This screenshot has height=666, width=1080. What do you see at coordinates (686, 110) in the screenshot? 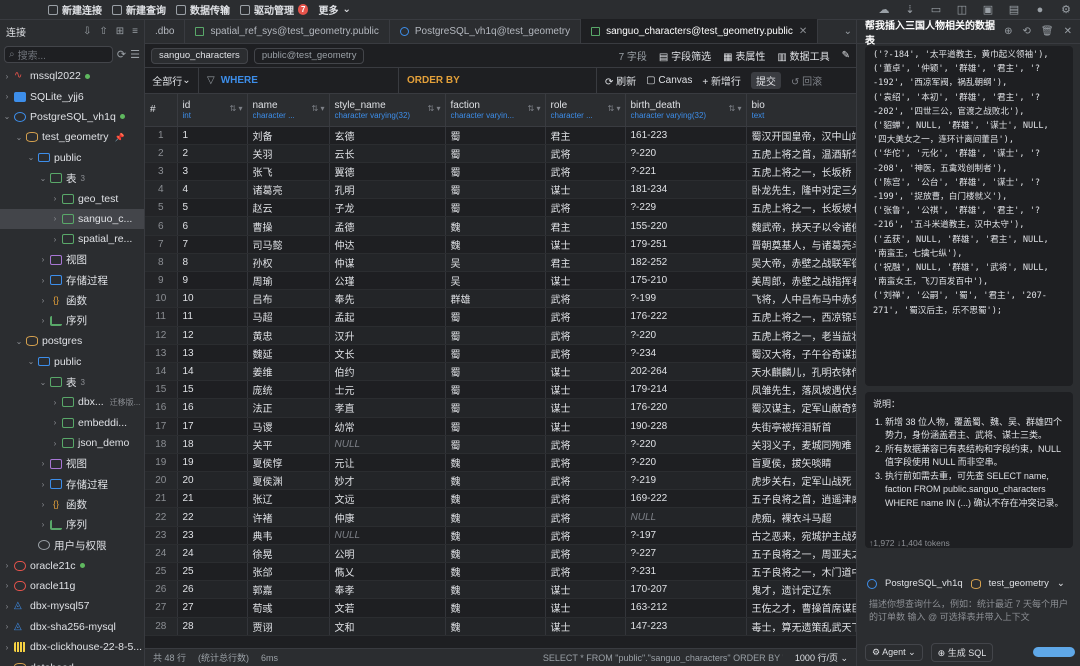
I see `column-header: birth_death character varying(32) ⇅ ▾` at bounding box center [686, 110].